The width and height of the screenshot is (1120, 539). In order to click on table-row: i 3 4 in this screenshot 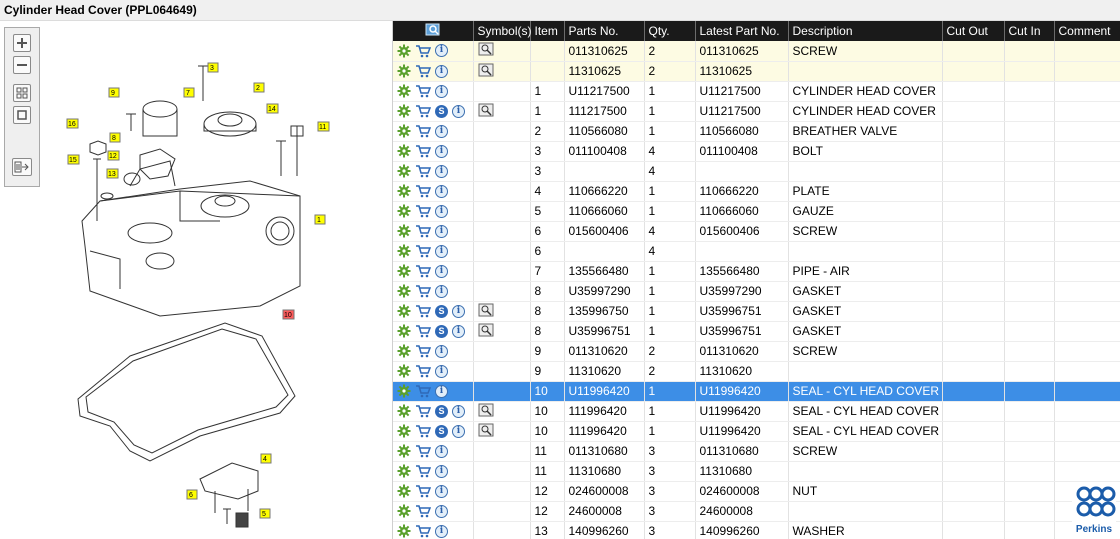, I will do `click(756, 171)`.